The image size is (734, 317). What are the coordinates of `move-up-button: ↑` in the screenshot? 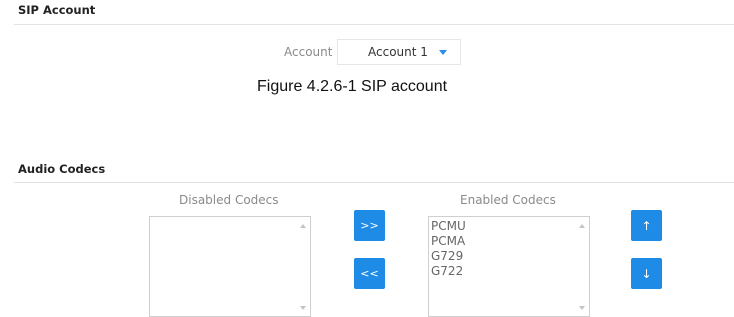 It's located at (646, 225).